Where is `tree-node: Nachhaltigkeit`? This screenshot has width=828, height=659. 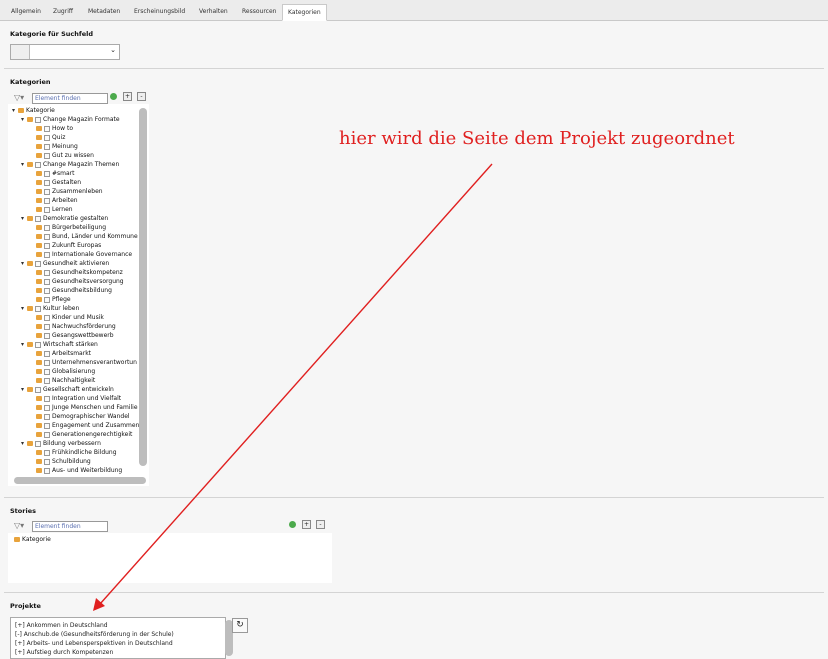 tree-node: Nachhaltigkeit is located at coordinates (62, 380).